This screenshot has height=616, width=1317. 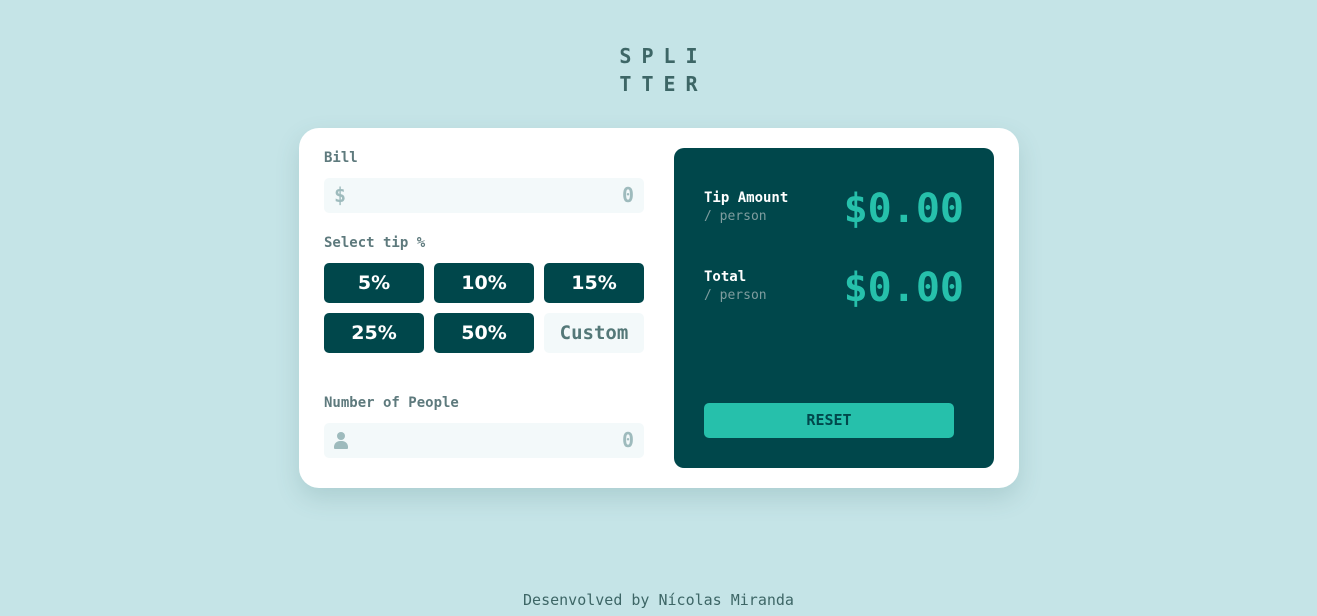 What do you see at coordinates (658, 70) in the screenshot?
I see `app-logo: SPLI TTER` at bounding box center [658, 70].